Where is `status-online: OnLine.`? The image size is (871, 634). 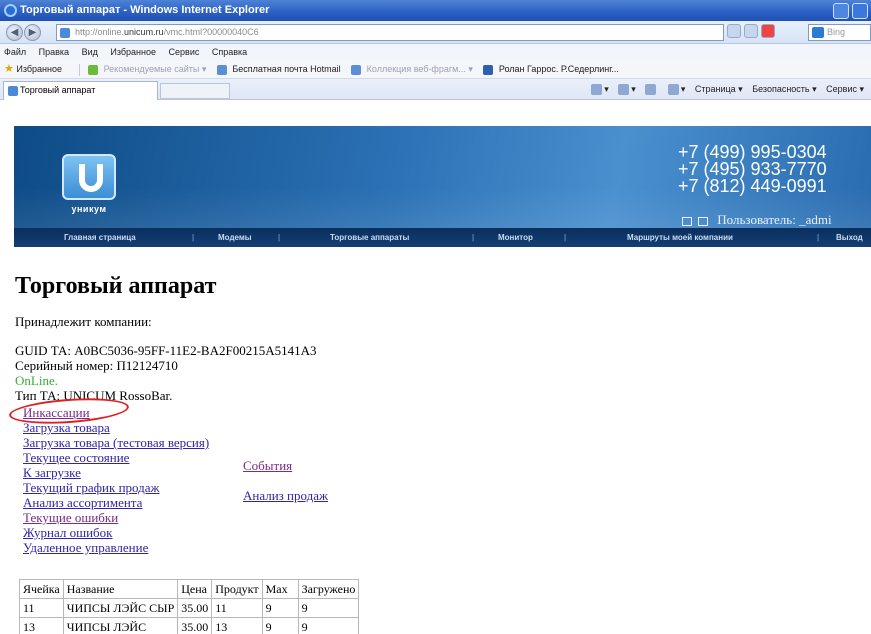 status-online: OnLine. is located at coordinates (36, 380).